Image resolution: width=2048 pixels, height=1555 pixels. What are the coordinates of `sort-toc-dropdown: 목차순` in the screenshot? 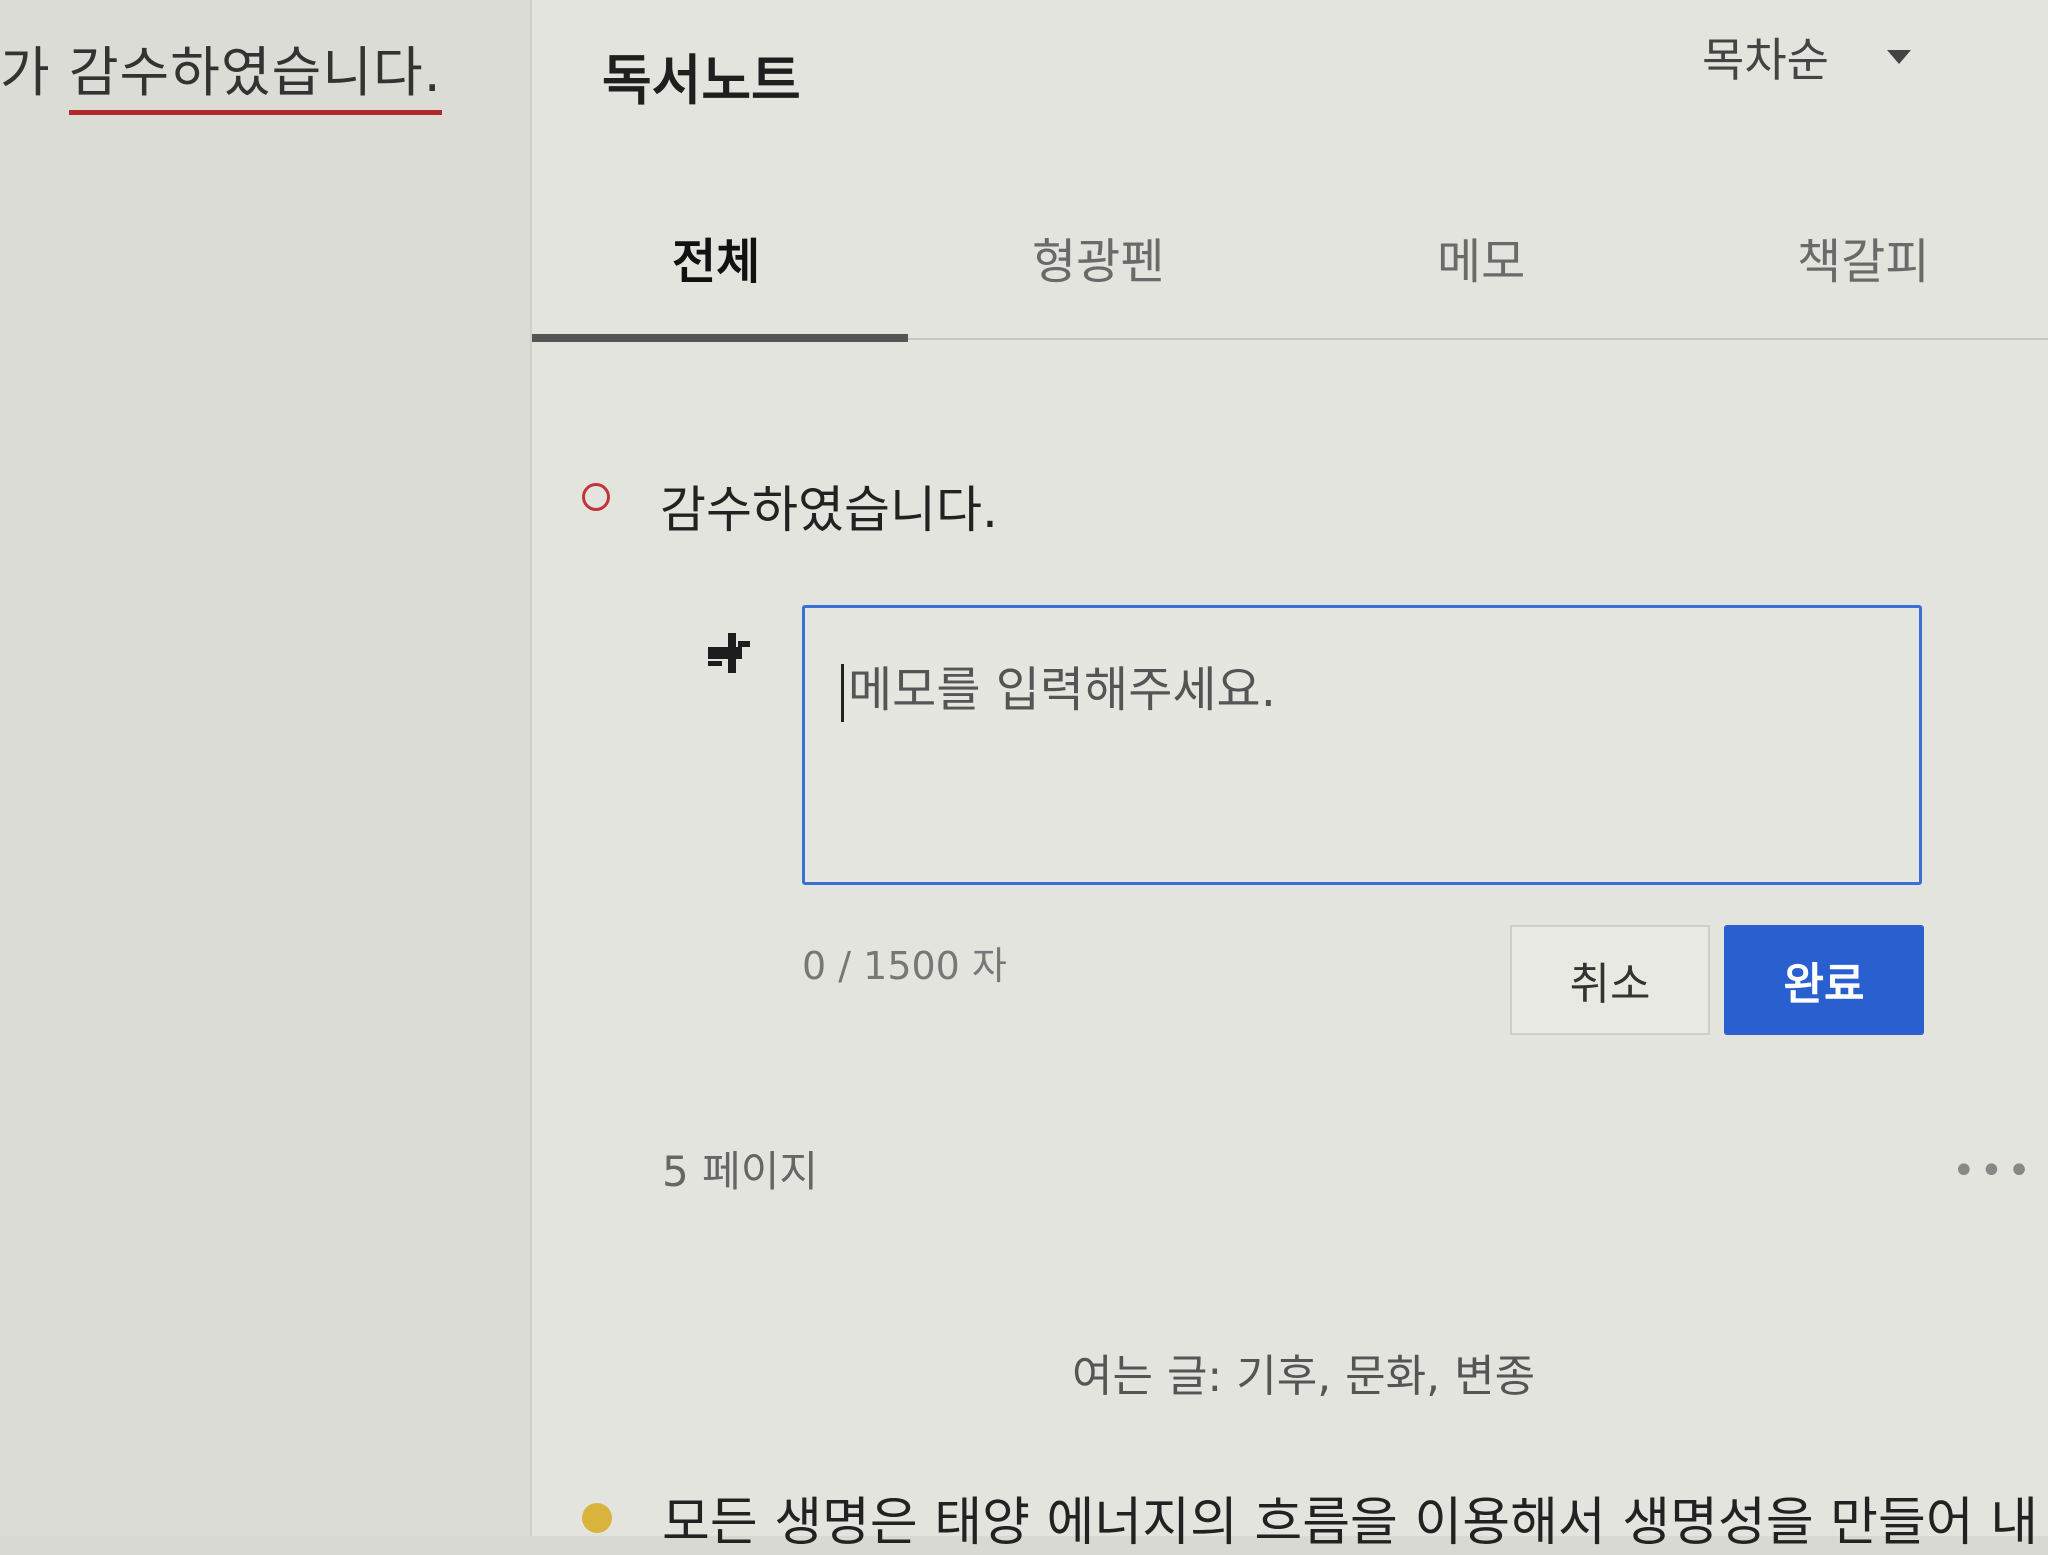 It's located at (1806, 57).